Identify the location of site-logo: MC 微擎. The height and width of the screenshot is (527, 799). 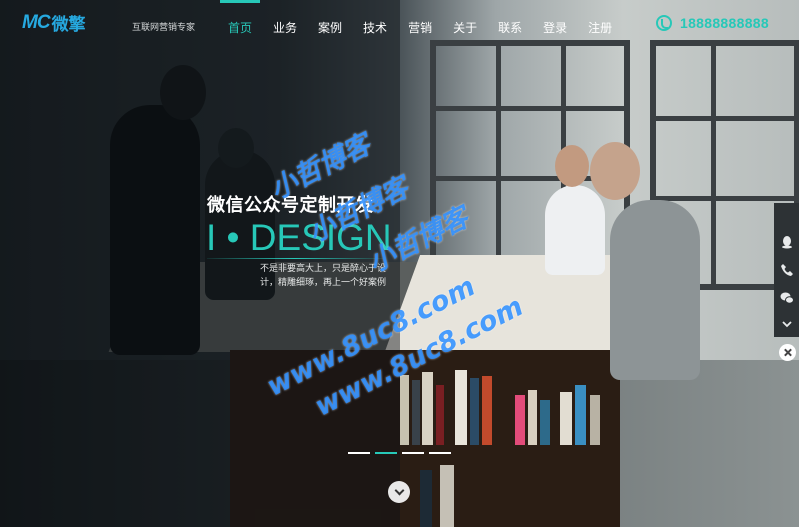
(54, 22).